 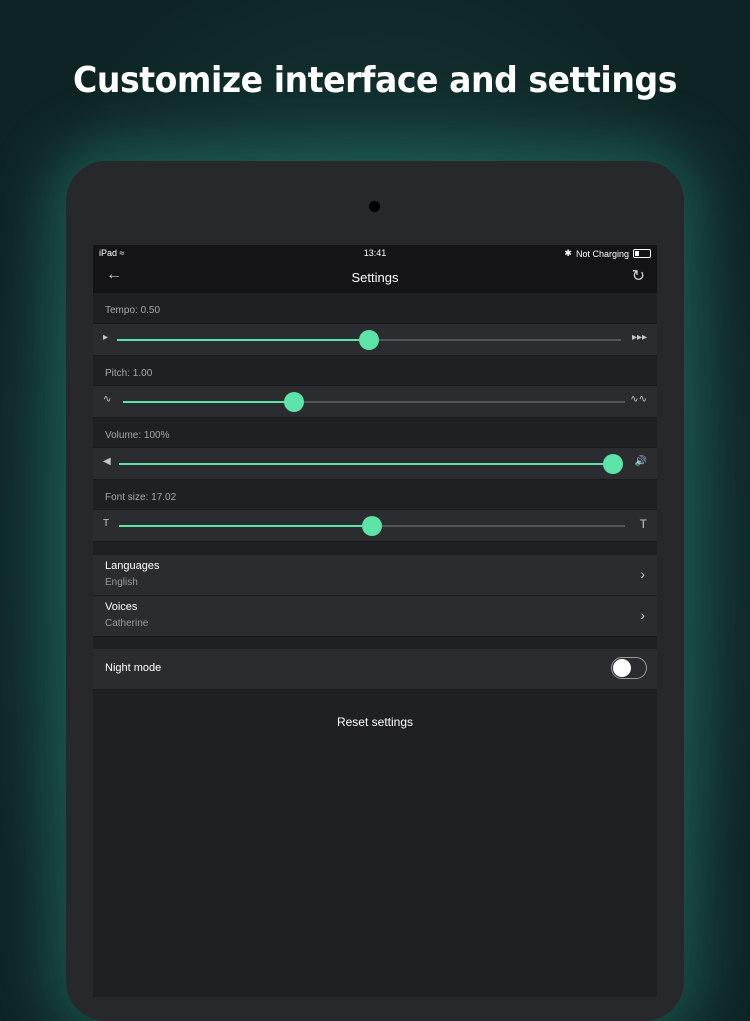 I want to click on font-size-track, so click(x=372, y=526).